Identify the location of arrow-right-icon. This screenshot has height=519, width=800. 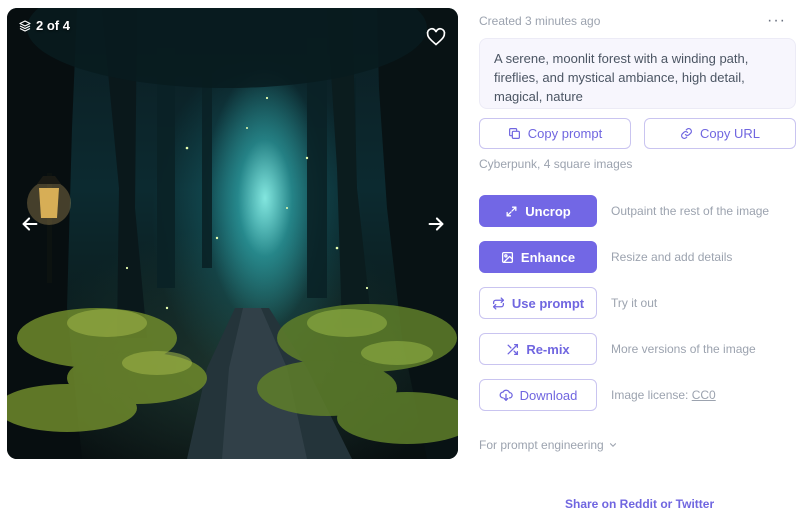
(436, 224).